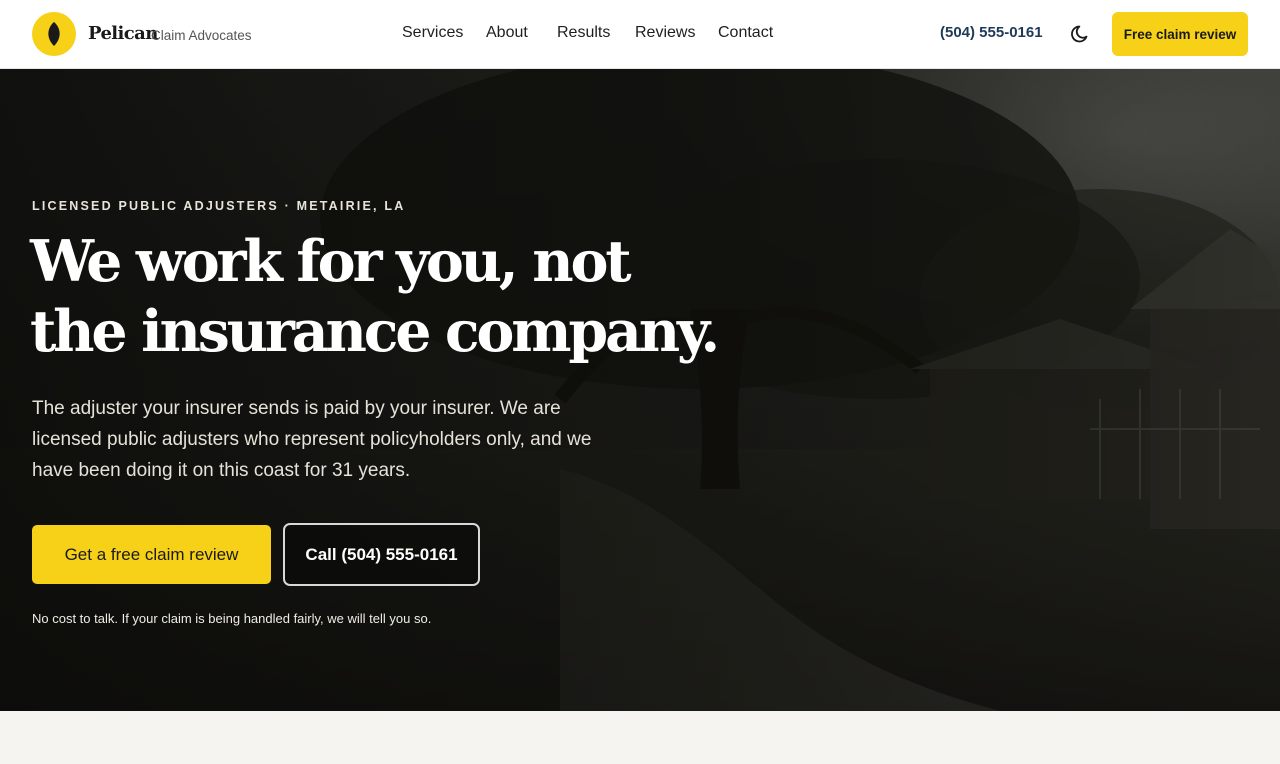 This screenshot has width=1280, height=764. I want to click on header-phone-link: (504) 555-0161, so click(991, 33).